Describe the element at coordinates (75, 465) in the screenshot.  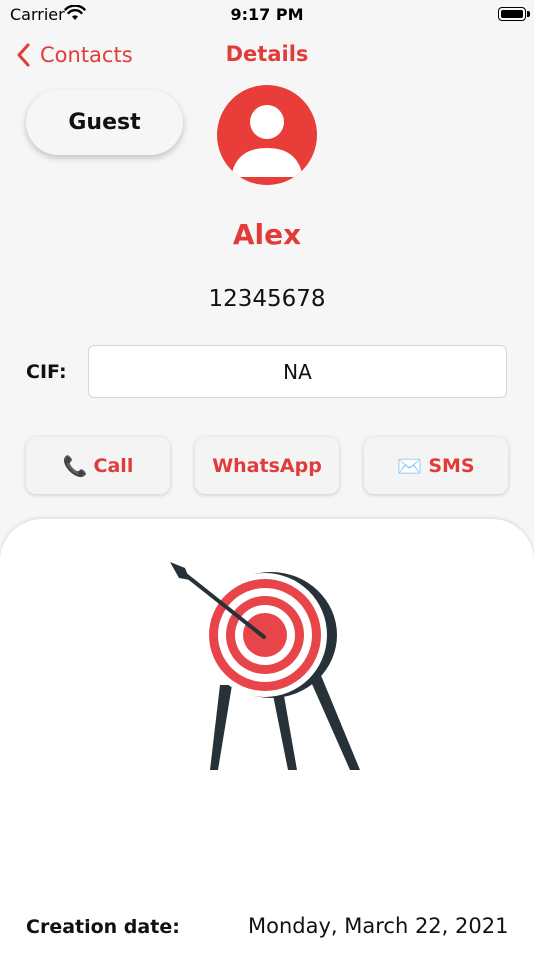
I see `phone-icon: 📞` at that location.